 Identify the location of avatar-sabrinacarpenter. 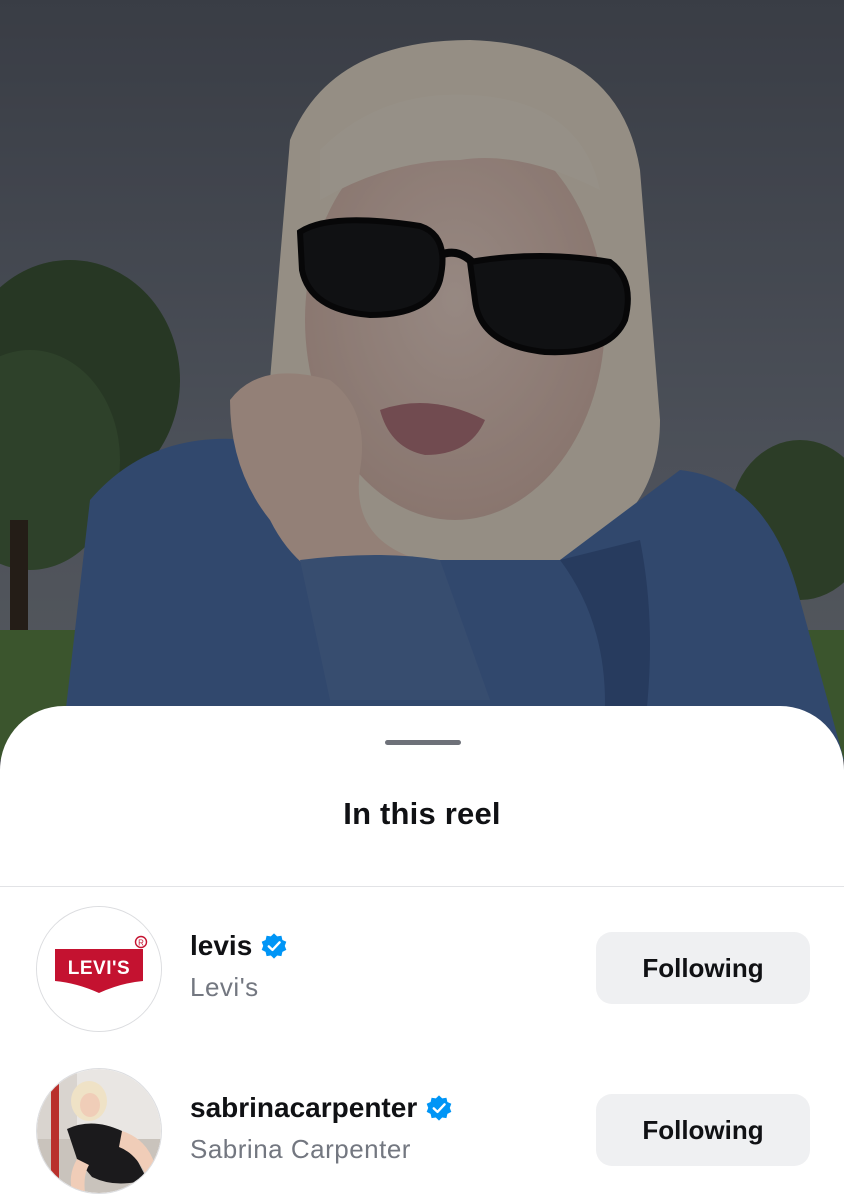
(99, 1131).